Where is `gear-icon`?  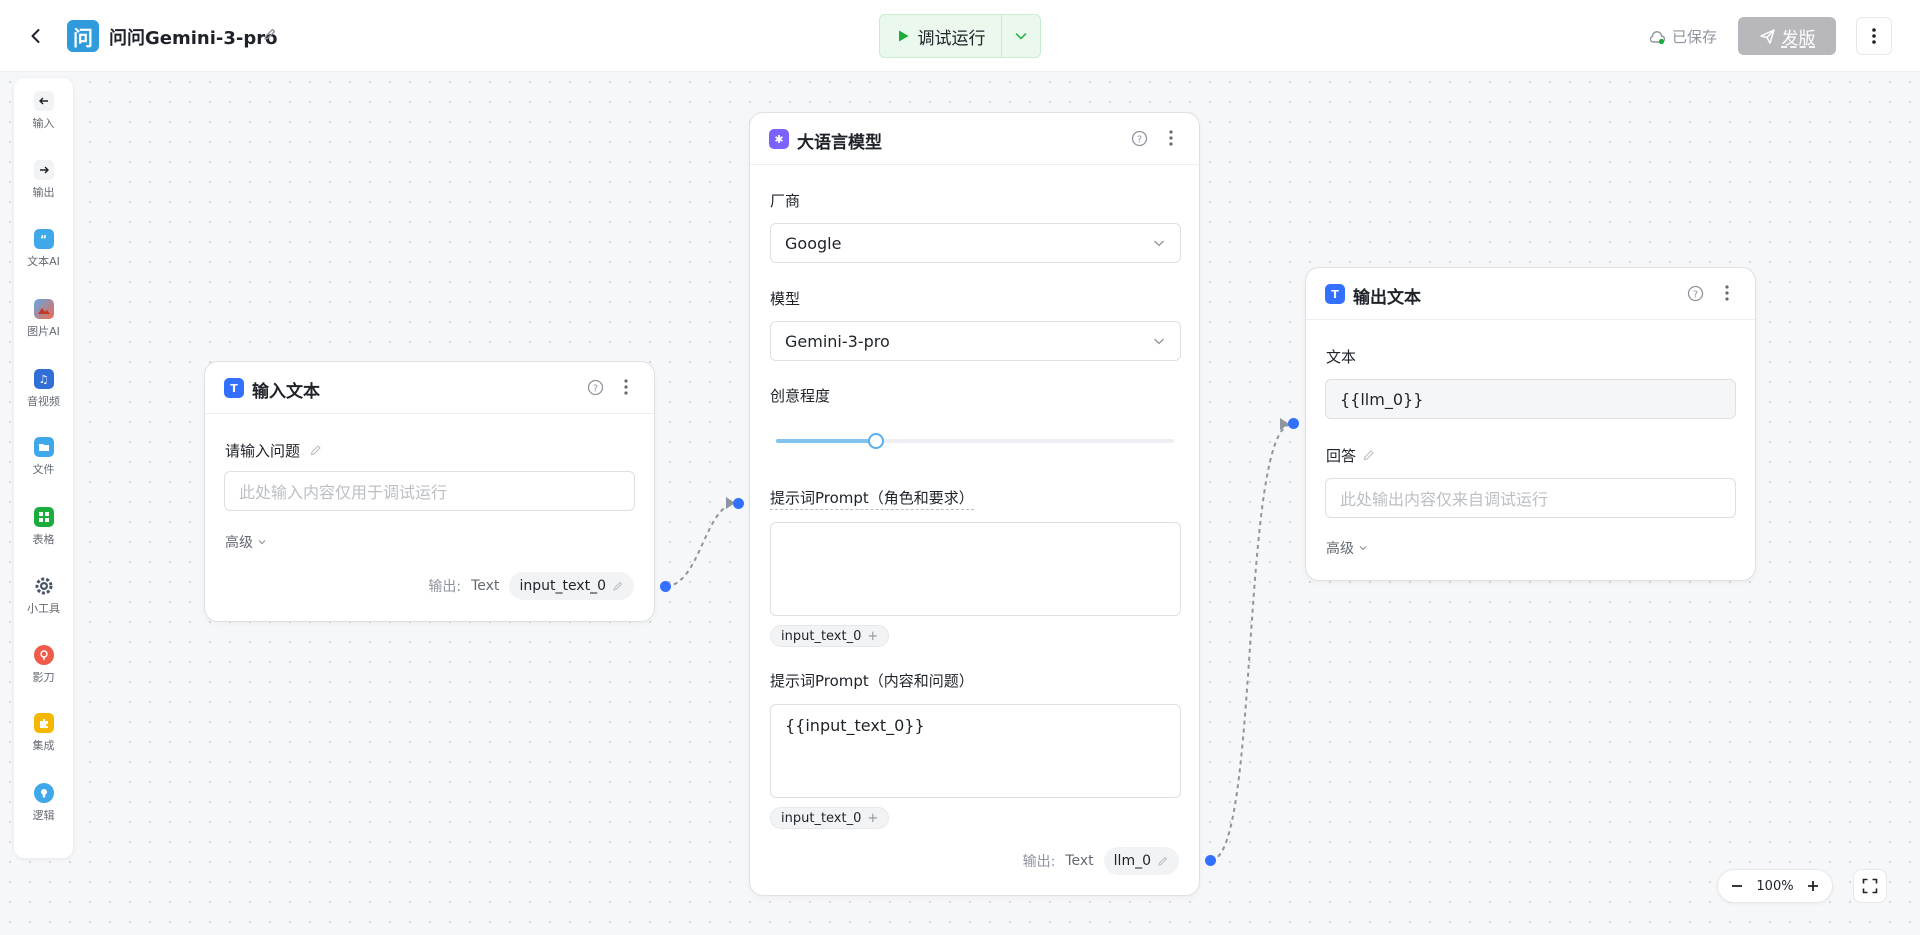 gear-icon is located at coordinates (44, 586).